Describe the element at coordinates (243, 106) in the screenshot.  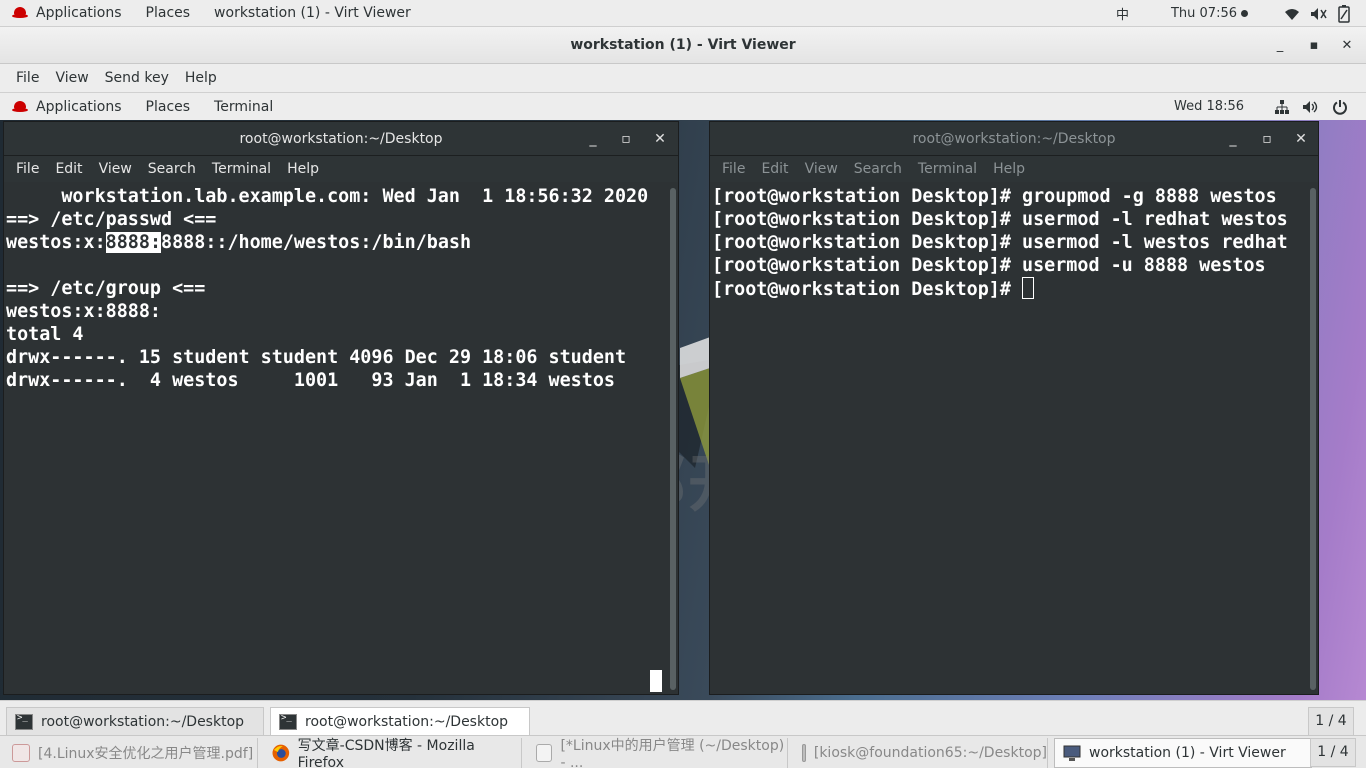
I see `guest-terminal-menu: Terminal` at that location.